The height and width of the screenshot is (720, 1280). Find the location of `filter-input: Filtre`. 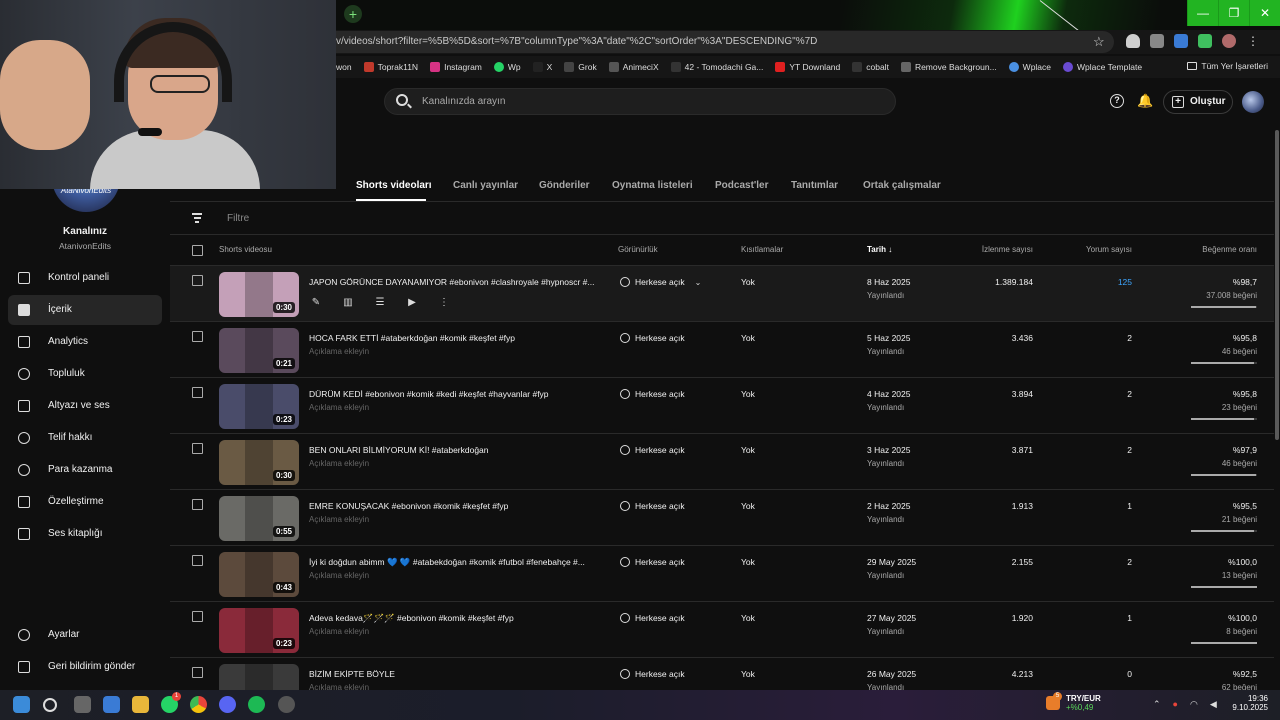

filter-input: Filtre is located at coordinates (238, 218).